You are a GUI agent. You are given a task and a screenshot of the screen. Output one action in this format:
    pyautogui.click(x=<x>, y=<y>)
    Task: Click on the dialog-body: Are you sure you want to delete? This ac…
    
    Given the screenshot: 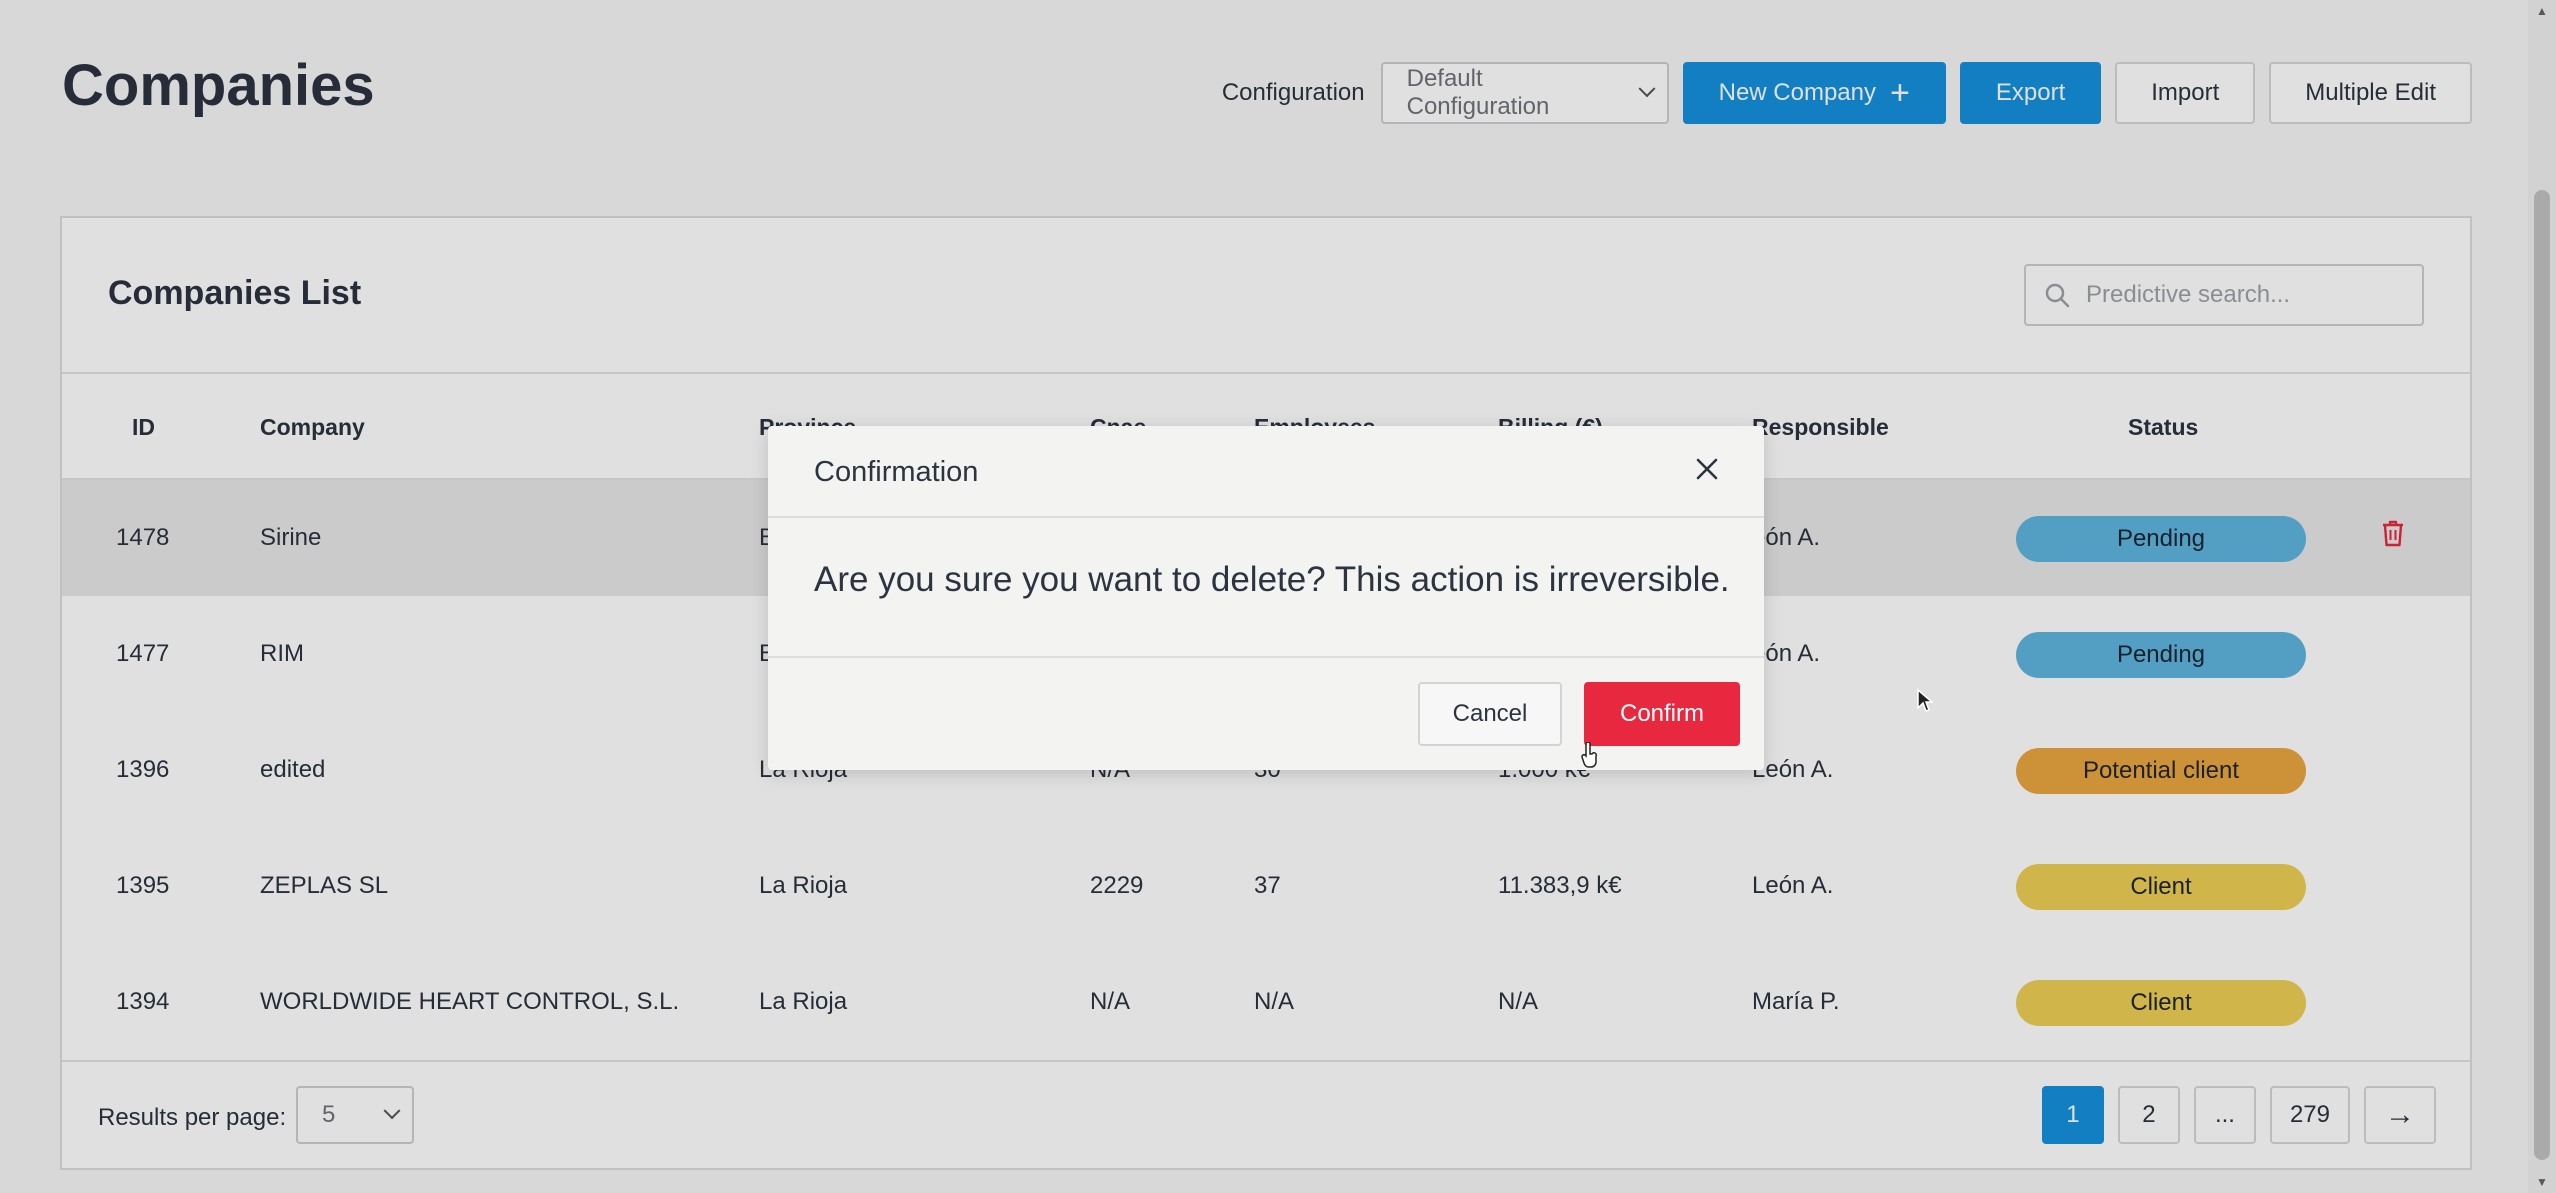 What is the action you would take?
    pyautogui.click(x=1266, y=588)
    